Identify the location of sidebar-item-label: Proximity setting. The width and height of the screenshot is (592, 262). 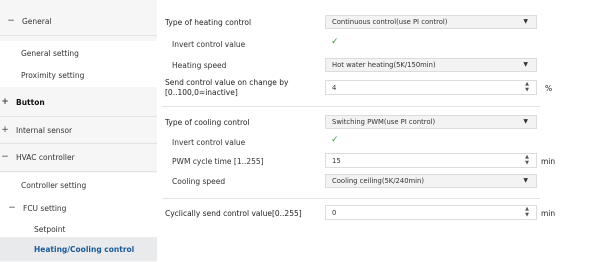
(53, 75).